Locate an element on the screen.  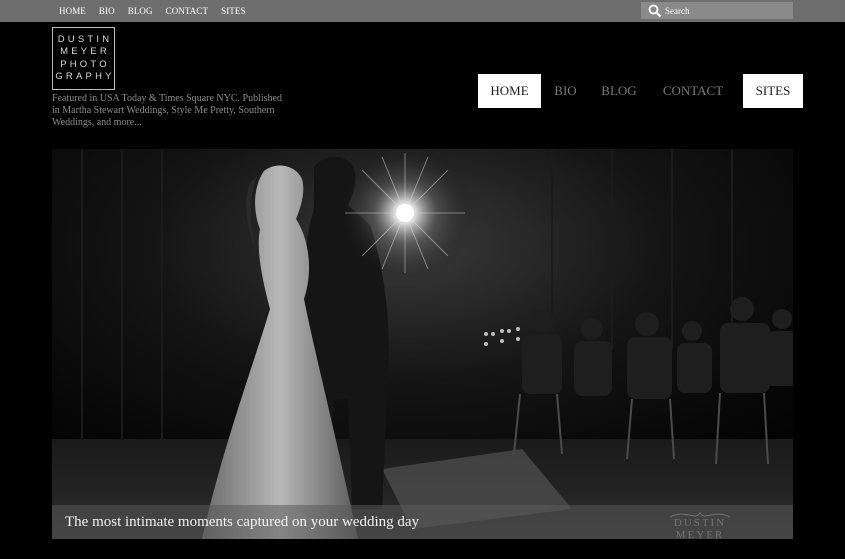
watermark: DUSTIN MEYER is located at coordinates (700, 524).